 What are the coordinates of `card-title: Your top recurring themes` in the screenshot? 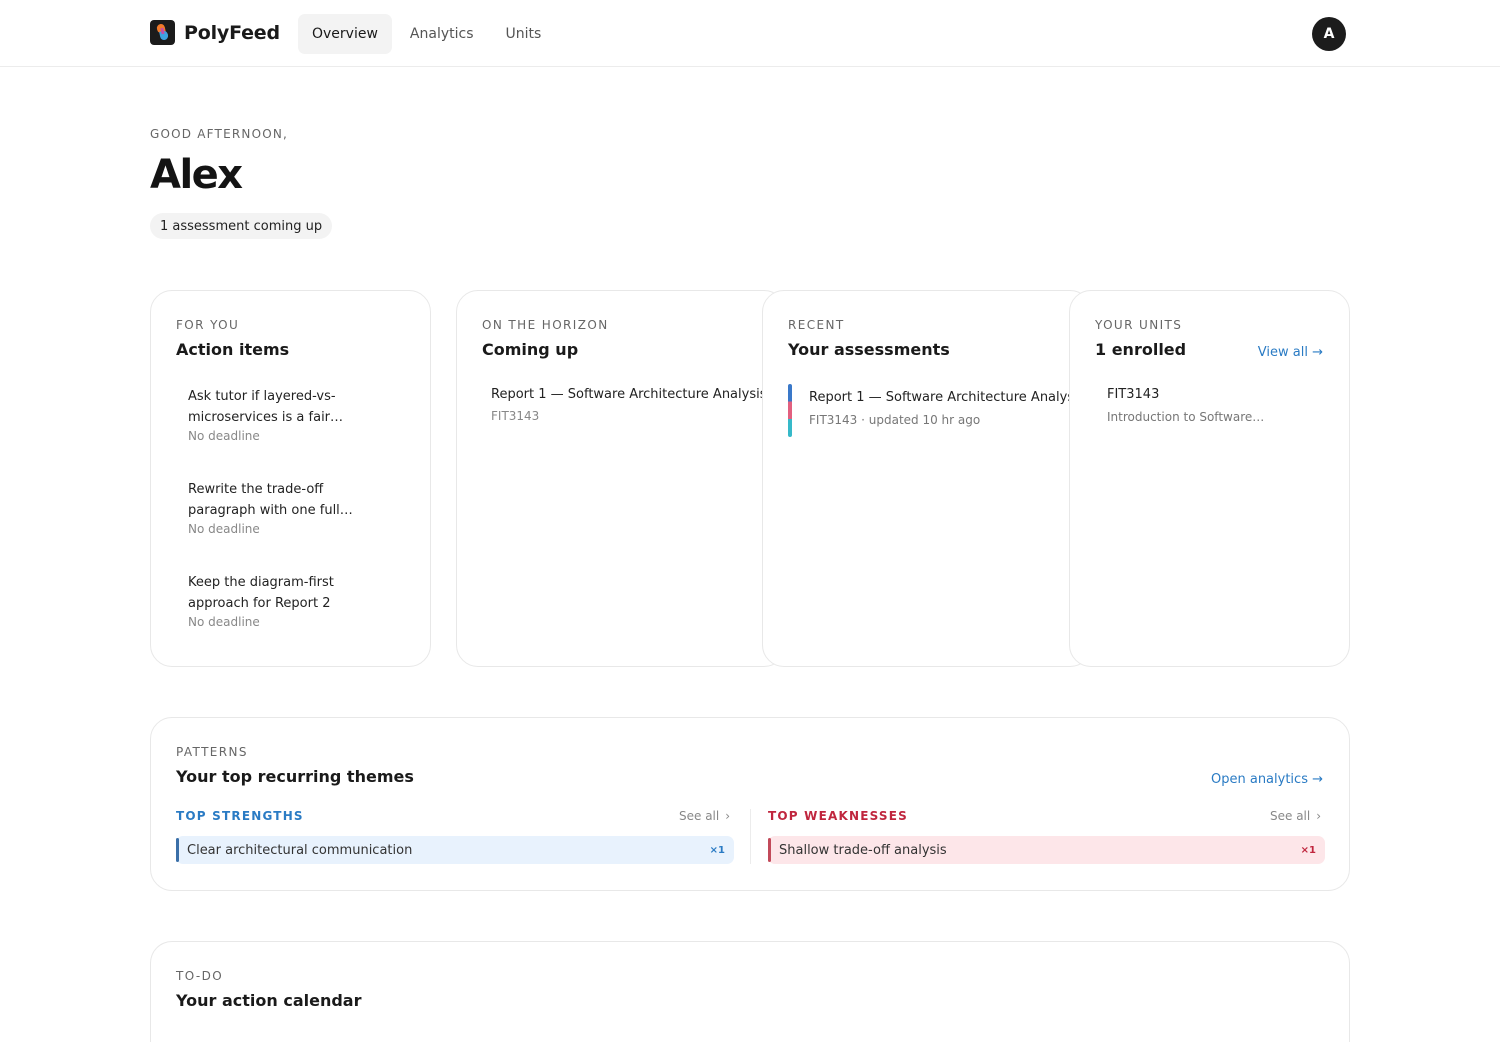 It's located at (295, 776).